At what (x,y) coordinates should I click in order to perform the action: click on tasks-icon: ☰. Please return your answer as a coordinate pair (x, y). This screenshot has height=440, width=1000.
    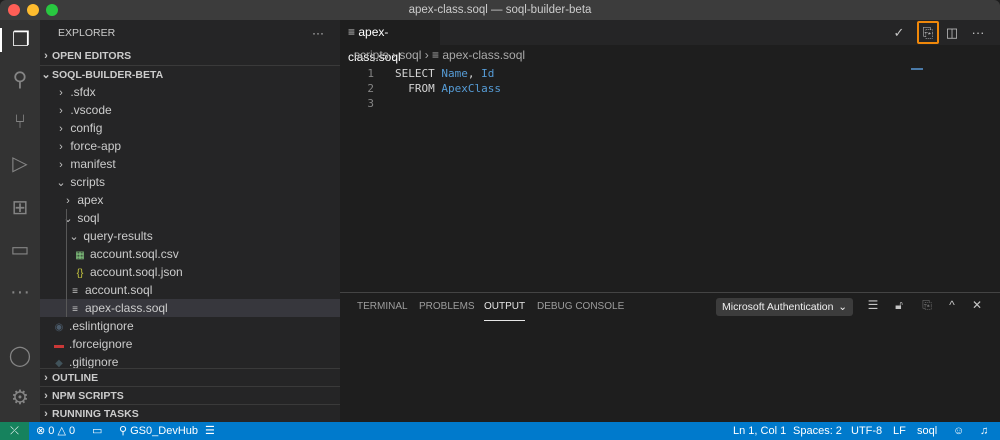
    Looking at the image, I should click on (210, 431).